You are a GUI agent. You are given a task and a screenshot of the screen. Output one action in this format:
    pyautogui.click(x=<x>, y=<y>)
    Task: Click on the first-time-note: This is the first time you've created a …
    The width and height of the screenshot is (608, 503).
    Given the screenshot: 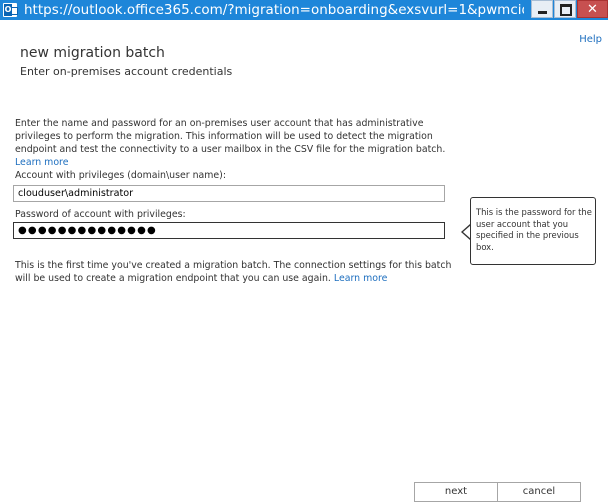 What is the action you would take?
    pyautogui.click(x=235, y=272)
    